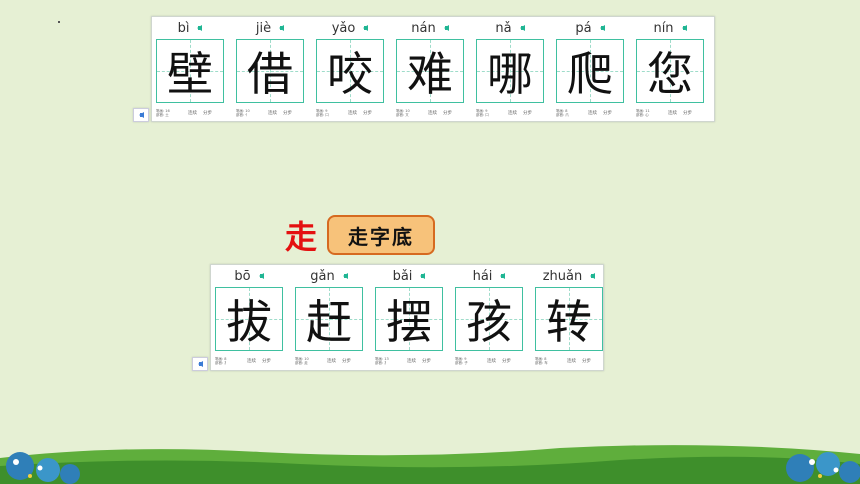 The image size is (860, 484). Describe the element at coordinates (183, 28) in the screenshot. I see `pinyin-text: bì` at that location.